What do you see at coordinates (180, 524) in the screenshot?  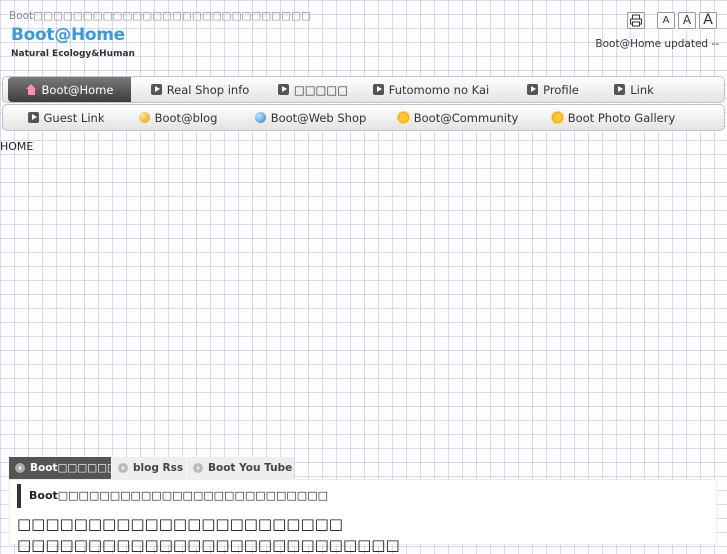 I see `article-heading: □□□□□□□□□□□□□□□□□□□□□□□` at bounding box center [180, 524].